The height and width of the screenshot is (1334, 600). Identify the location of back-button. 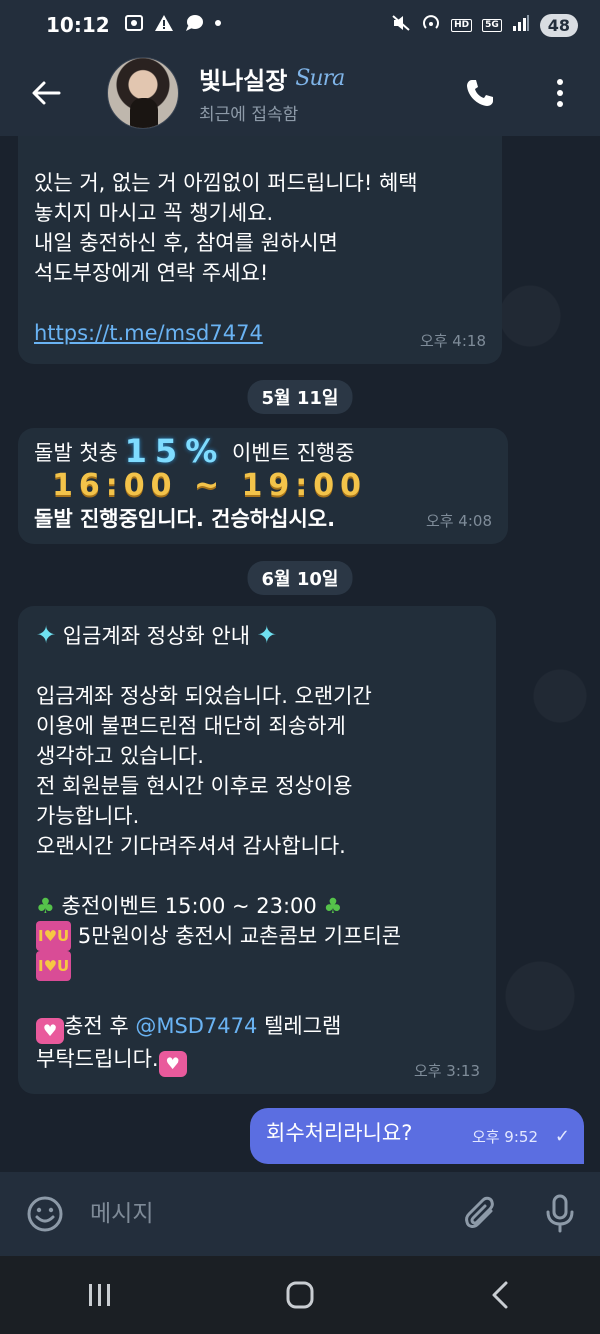
(46, 93).